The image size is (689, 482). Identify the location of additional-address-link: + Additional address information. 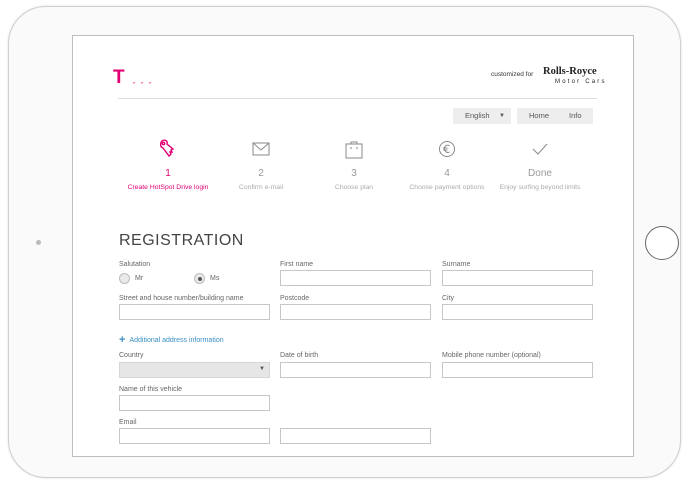
(171, 339).